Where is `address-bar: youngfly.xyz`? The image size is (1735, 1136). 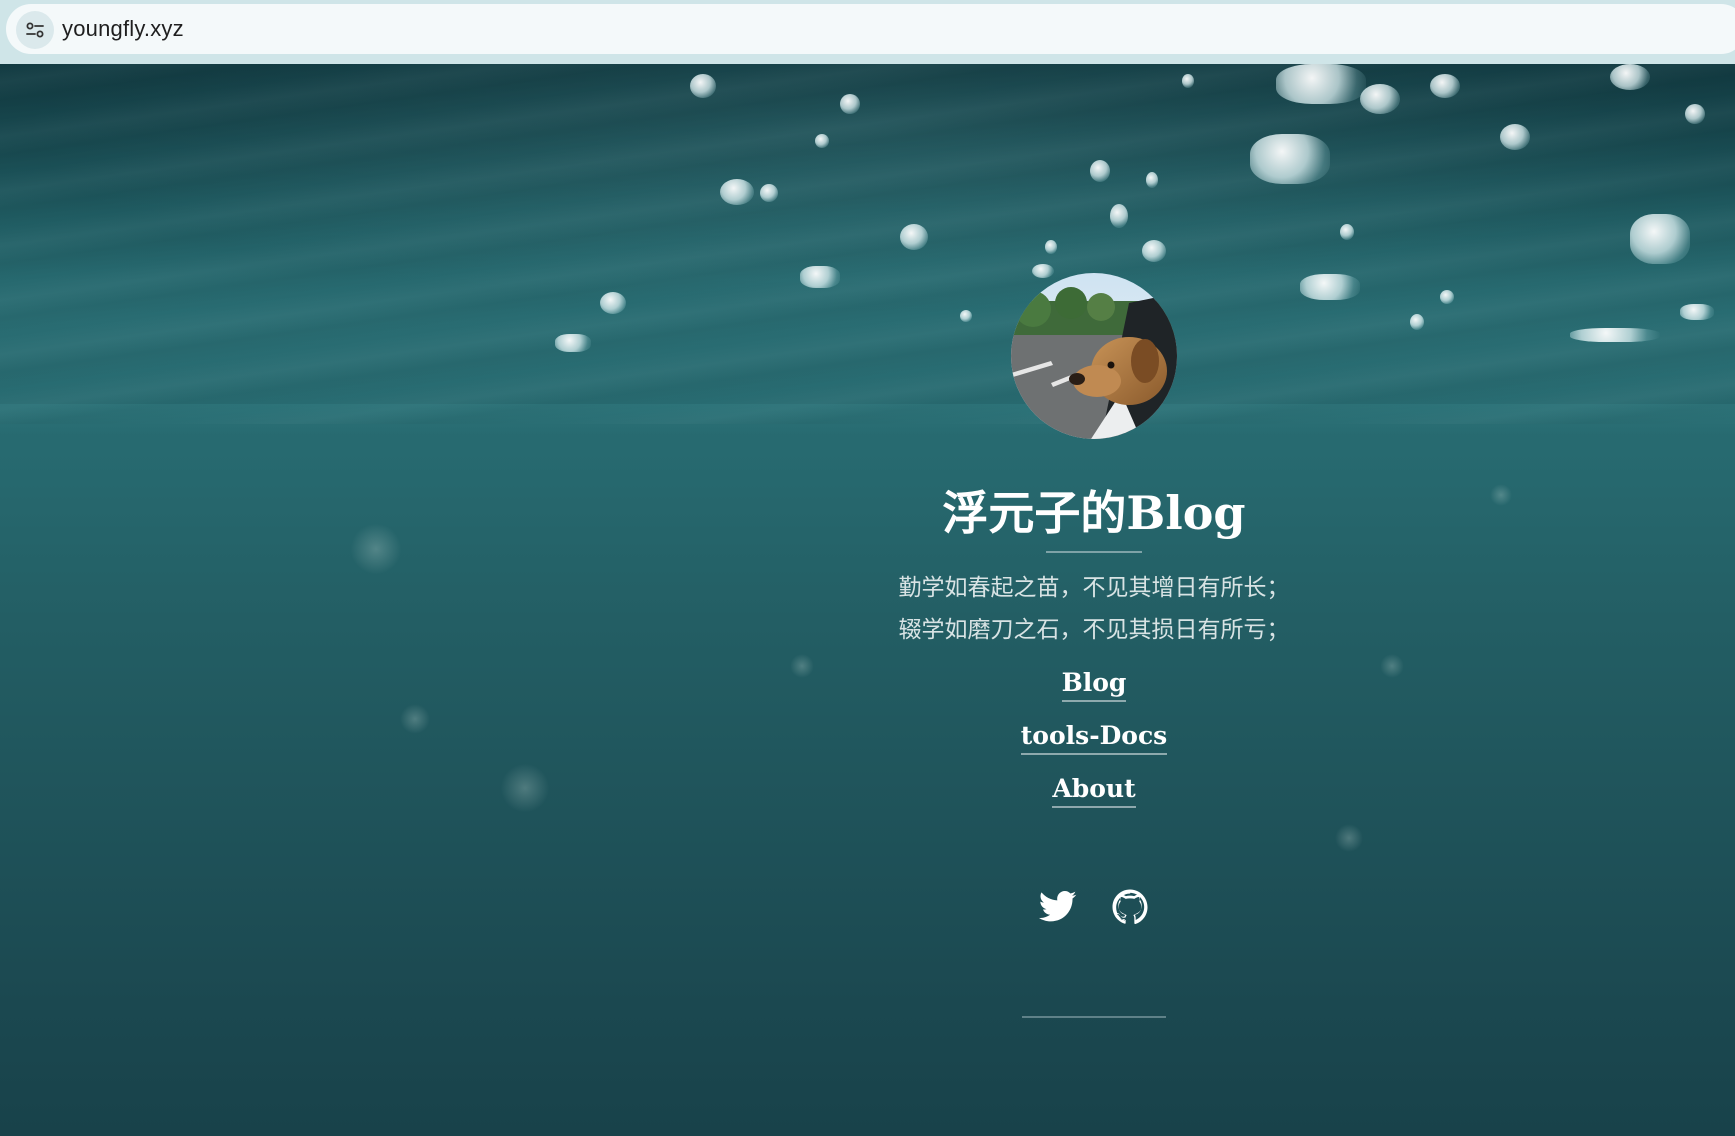
address-bar: youngfly.xyz is located at coordinates (870, 29).